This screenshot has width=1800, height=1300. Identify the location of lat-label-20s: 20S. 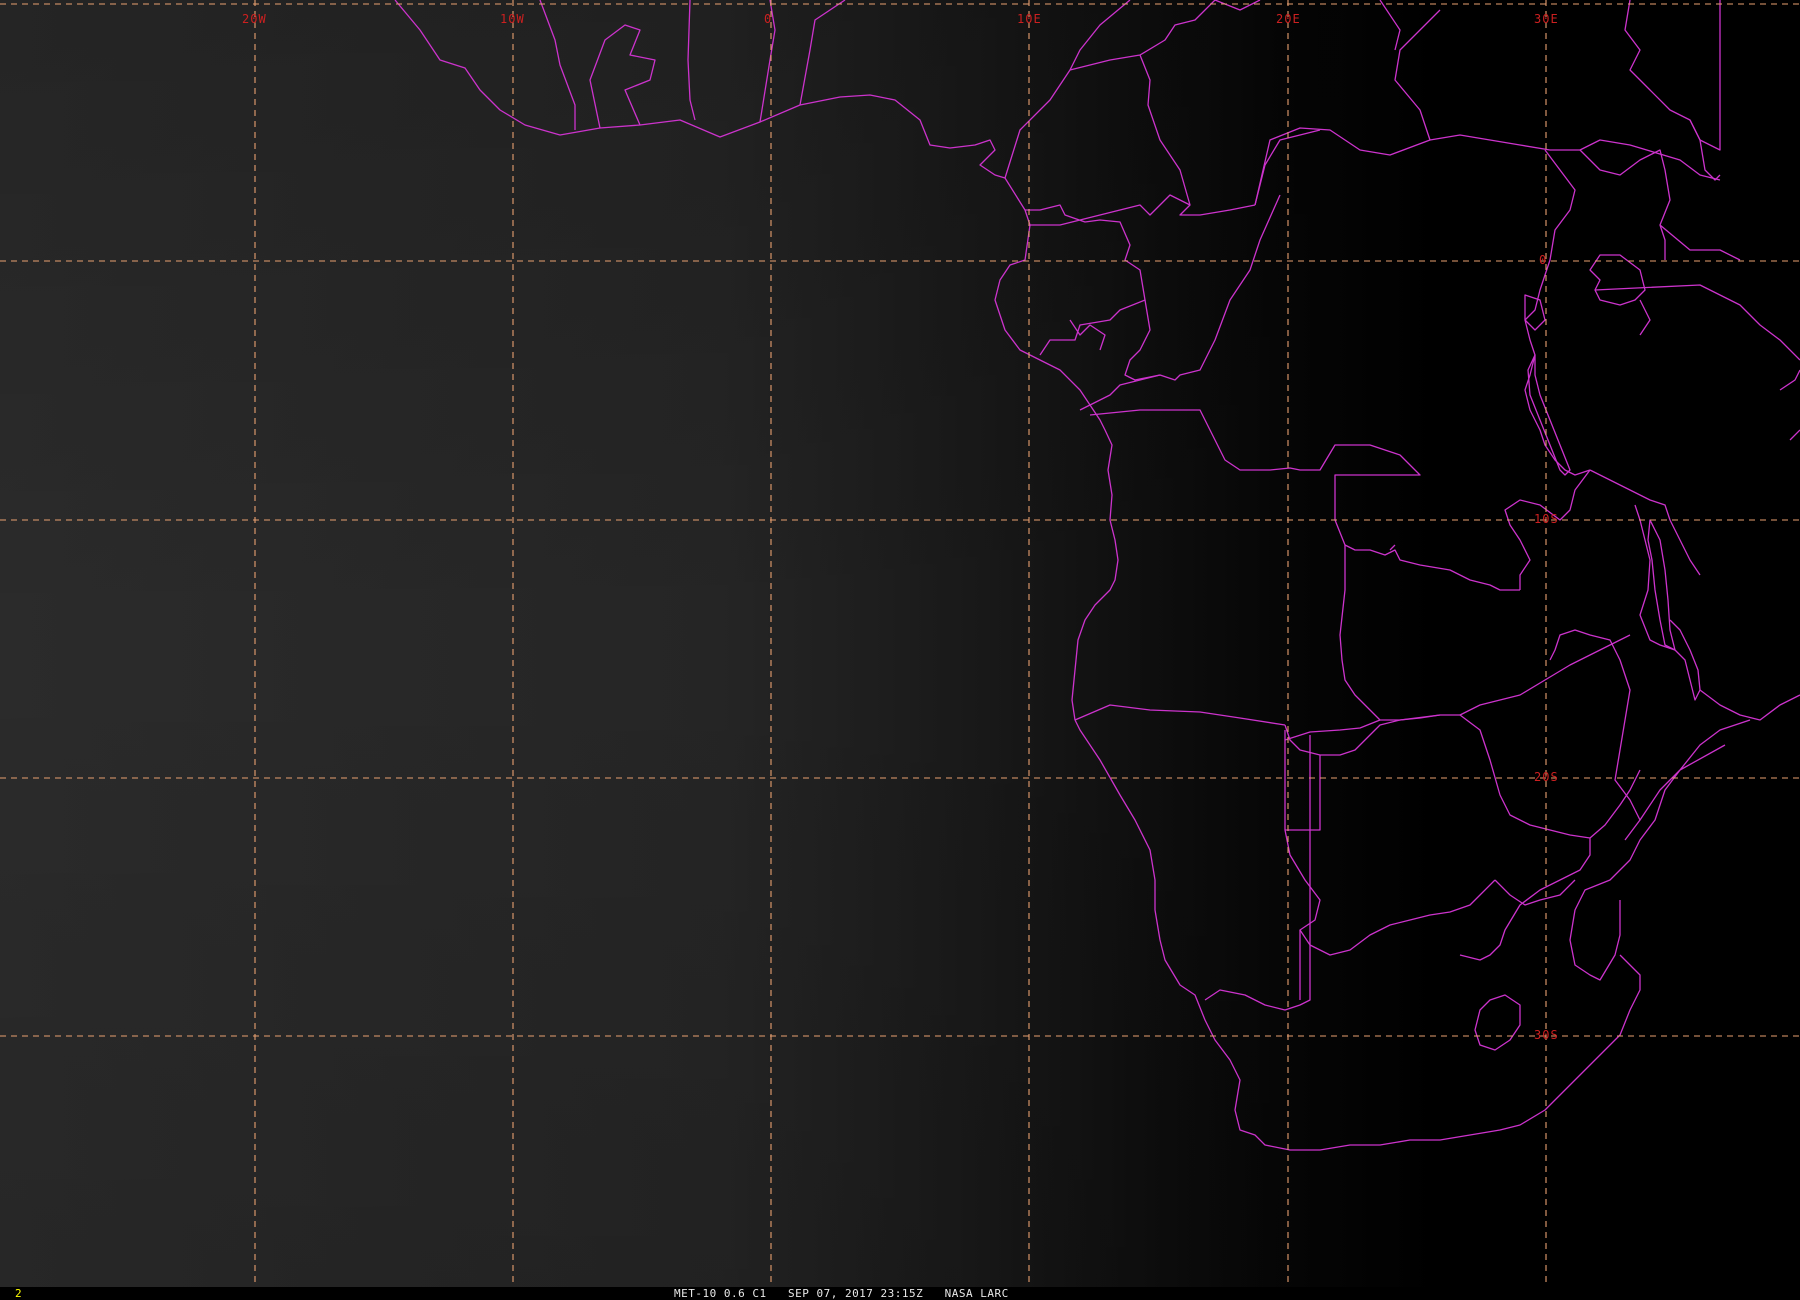
(1546, 777).